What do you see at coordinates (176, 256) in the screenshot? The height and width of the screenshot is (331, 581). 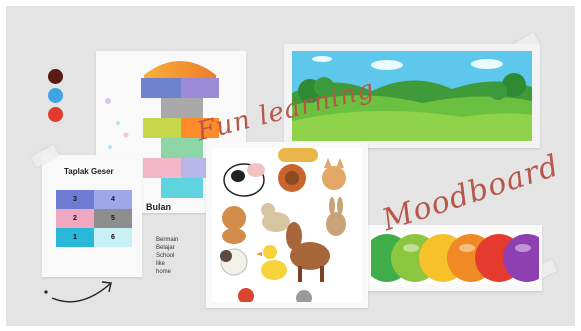 I see `note-text: Bermain Belajar School like home` at bounding box center [176, 256].